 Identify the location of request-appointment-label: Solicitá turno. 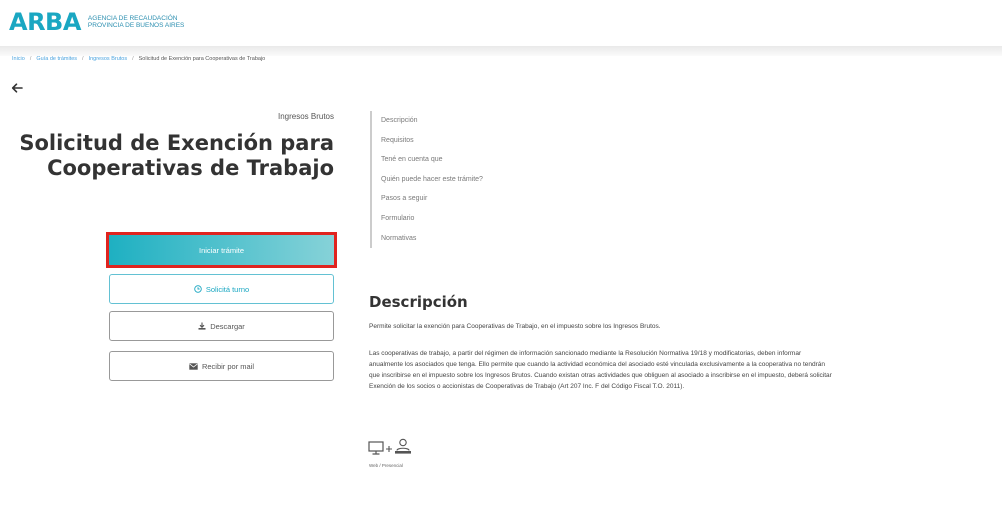
(227, 289).